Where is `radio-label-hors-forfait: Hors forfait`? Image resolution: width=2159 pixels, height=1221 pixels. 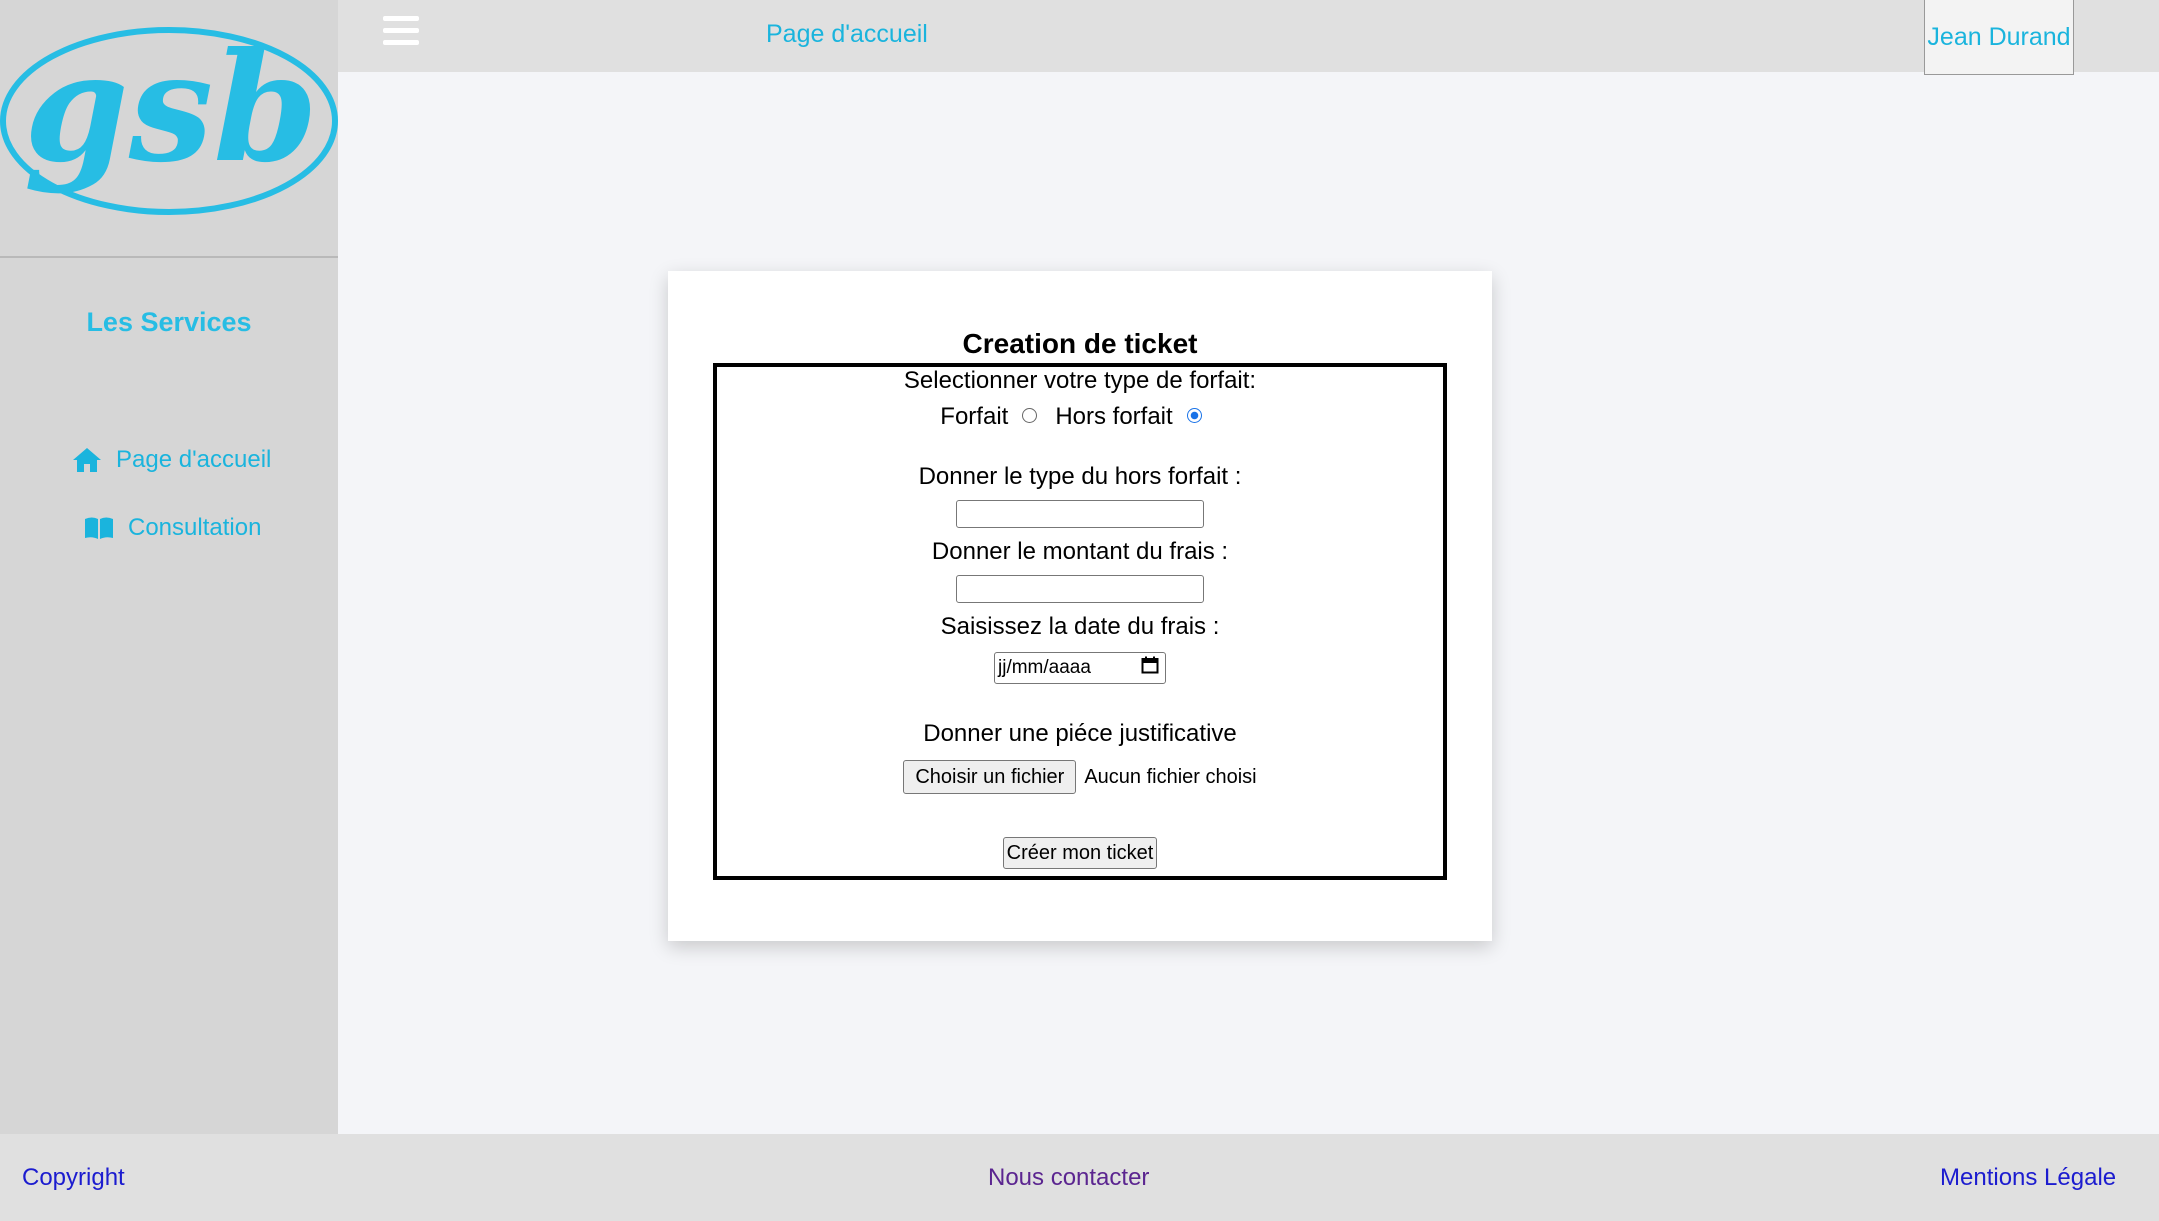 radio-label-hors-forfait: Hors forfait is located at coordinates (1114, 416).